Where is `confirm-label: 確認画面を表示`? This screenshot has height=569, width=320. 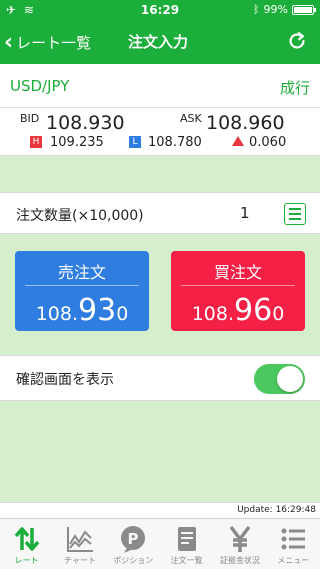
confirm-label: 確認画面を表示 is located at coordinates (65, 380).